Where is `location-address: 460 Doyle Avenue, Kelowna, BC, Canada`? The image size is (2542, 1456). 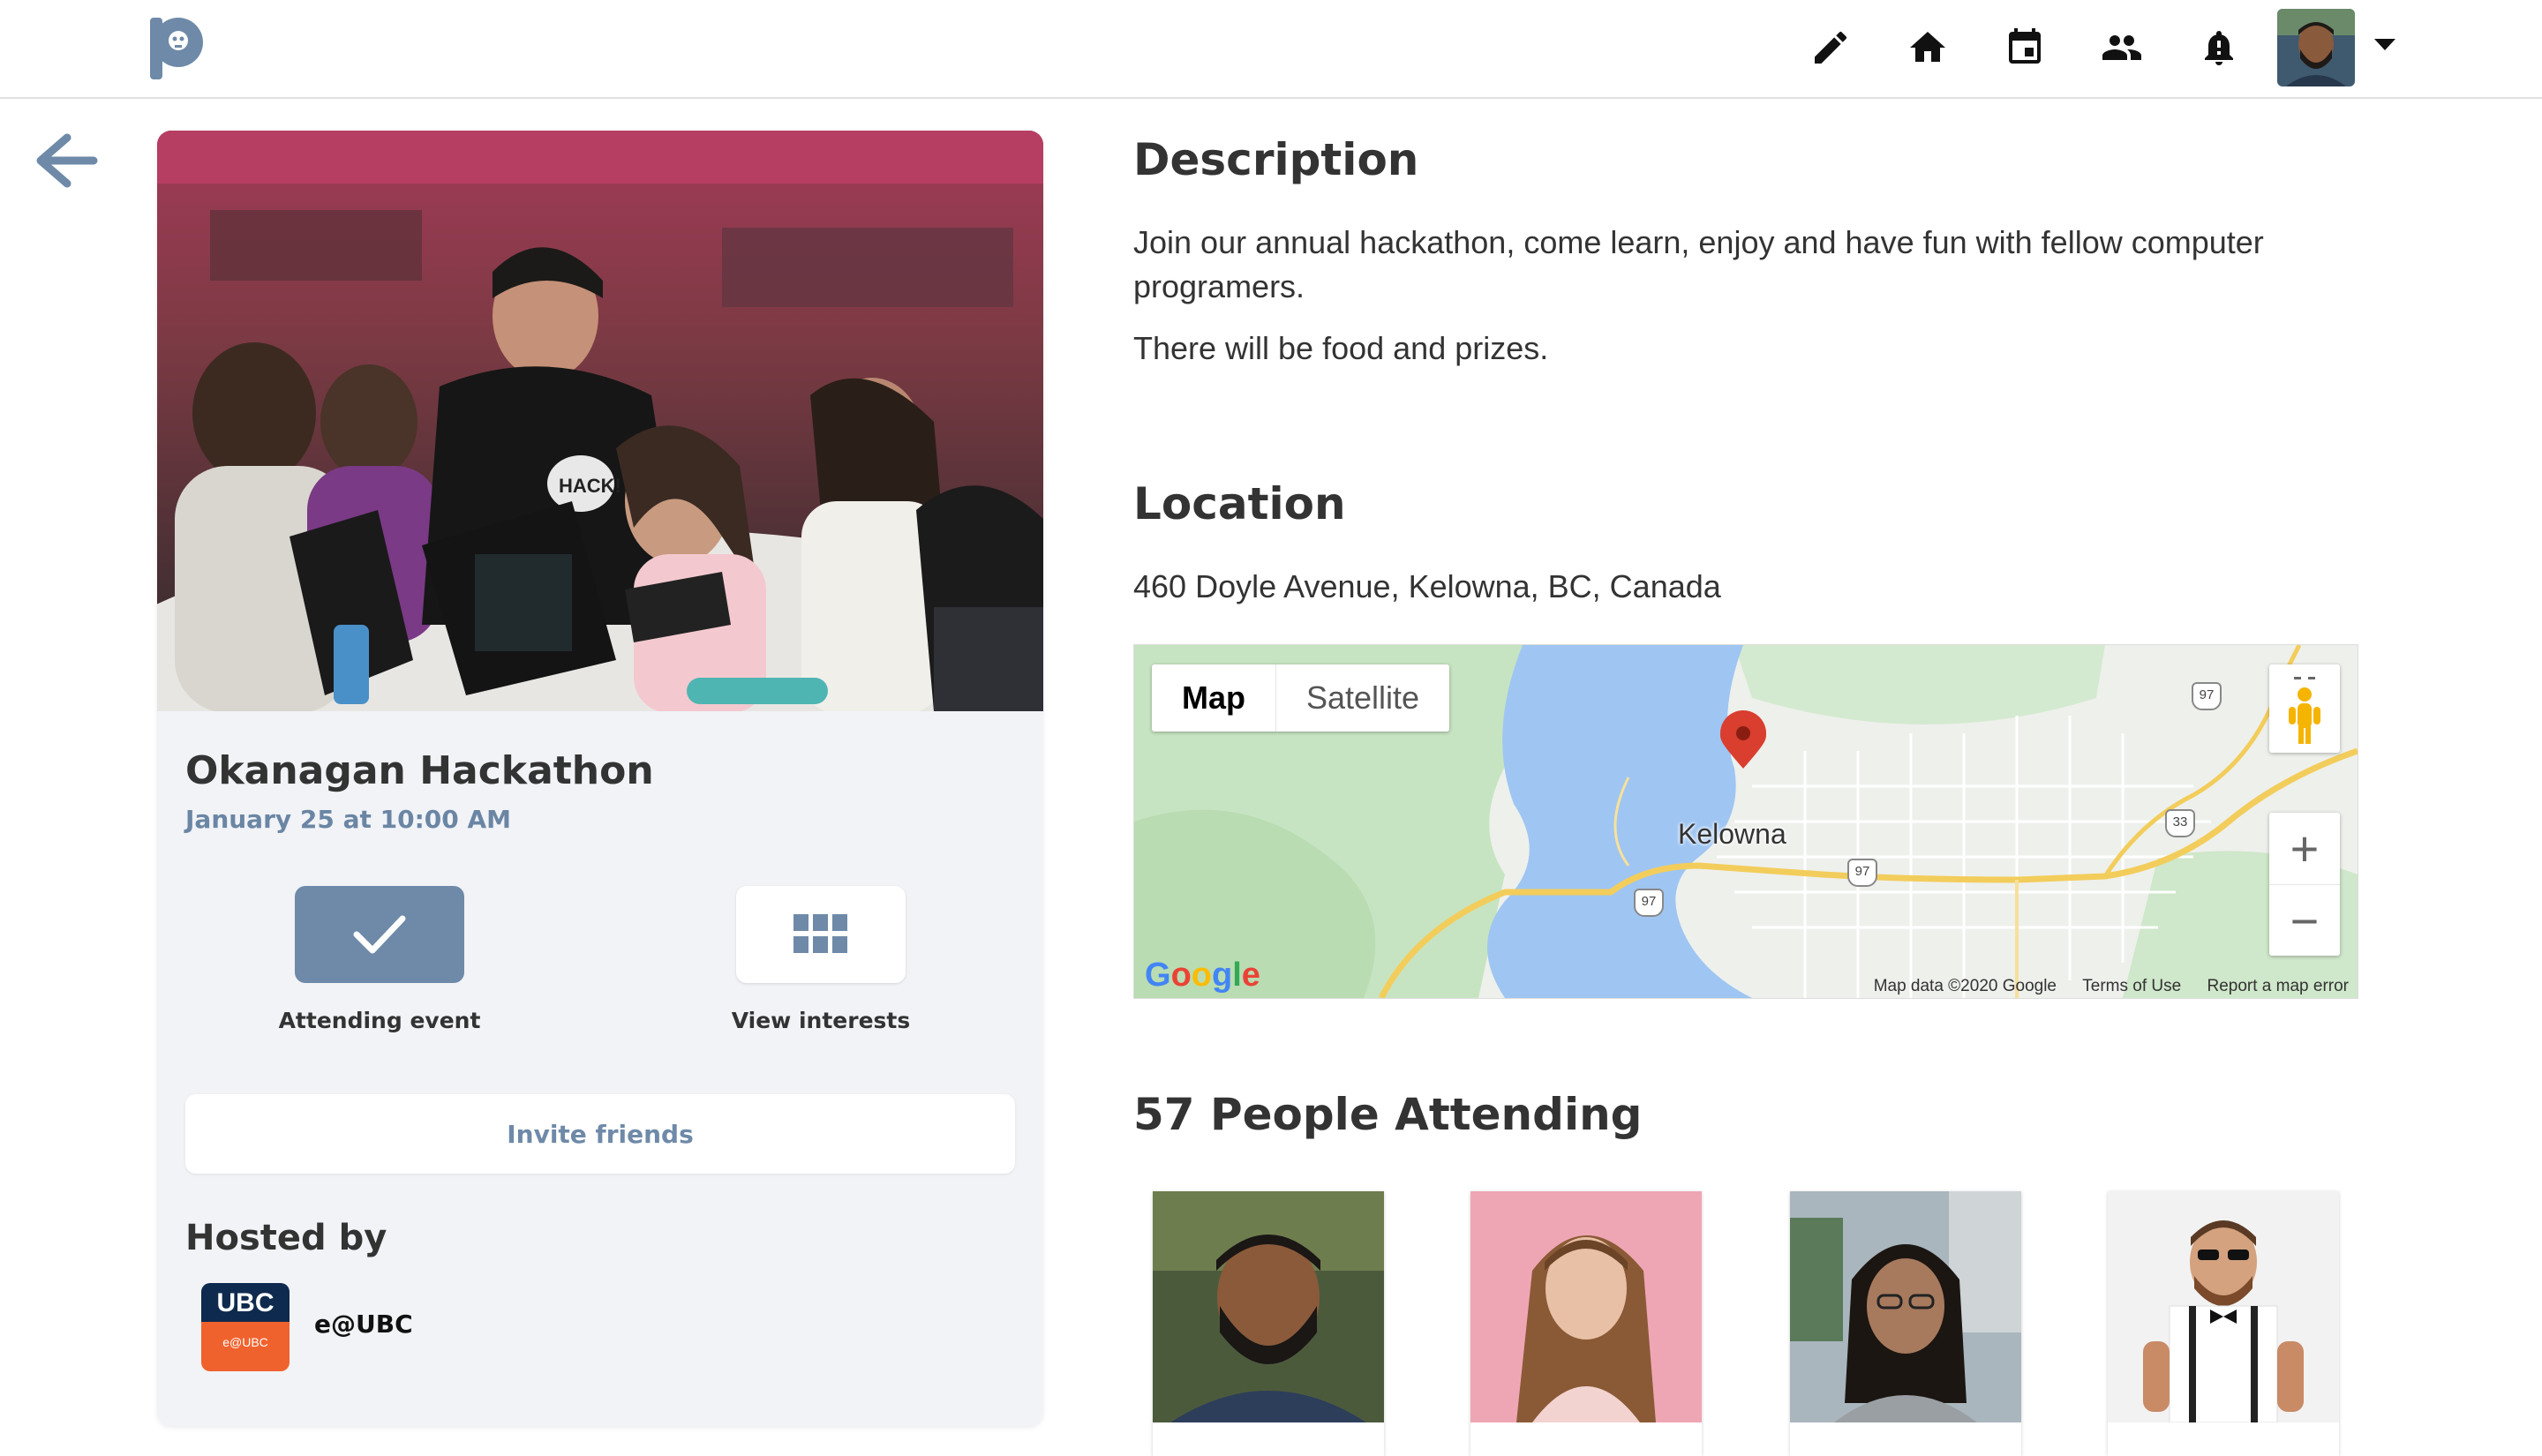
location-address: 460 Doyle Avenue, Kelowna, BC, Canada is located at coordinates (1427, 586).